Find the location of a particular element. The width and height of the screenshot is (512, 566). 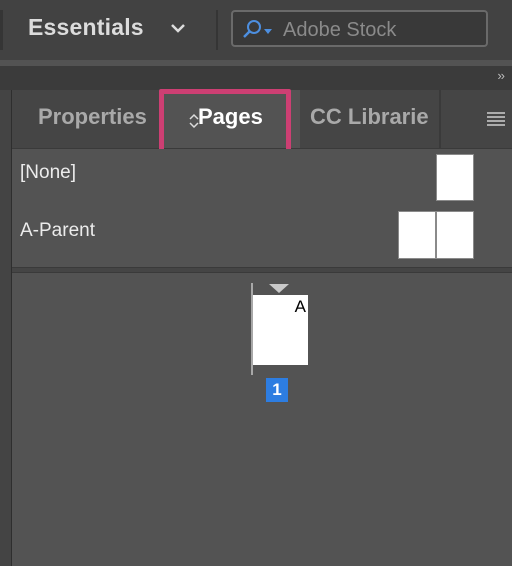

parent-label: A-Parent is located at coordinates (57, 230).